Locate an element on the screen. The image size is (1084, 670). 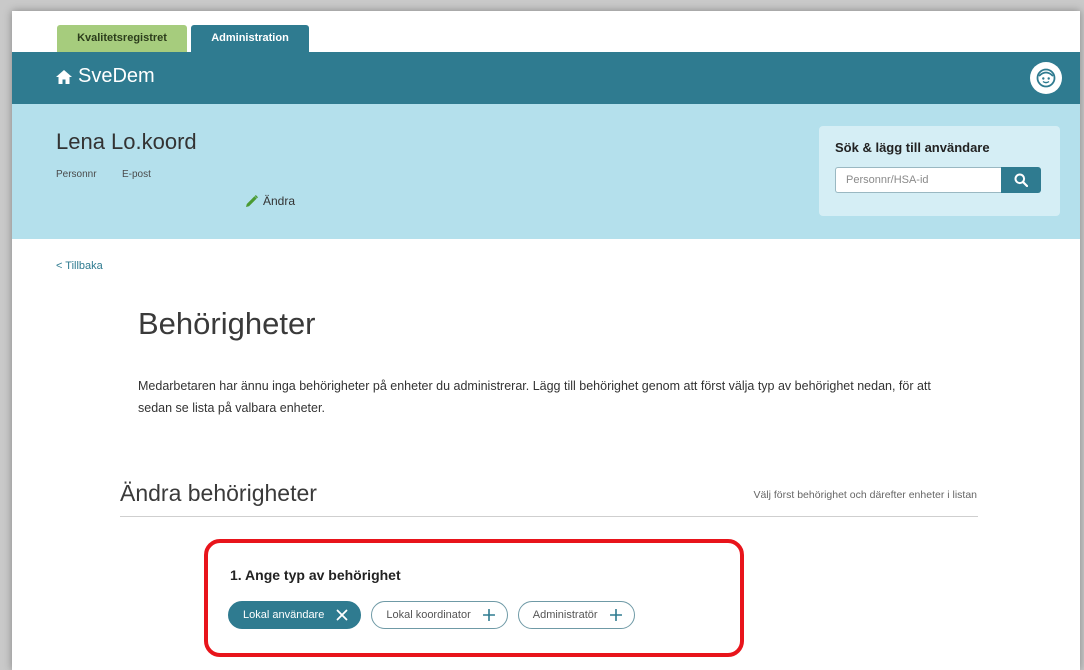
user-search-panel: Sök & lägg till användare is located at coordinates (939, 171).